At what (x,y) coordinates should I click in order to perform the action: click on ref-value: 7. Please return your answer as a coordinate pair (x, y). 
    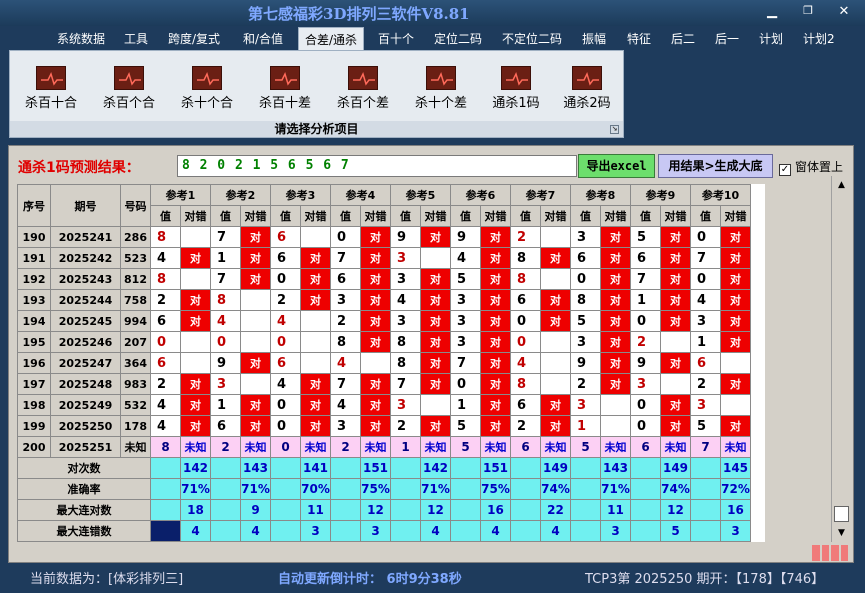
    Looking at the image, I should click on (465, 363).